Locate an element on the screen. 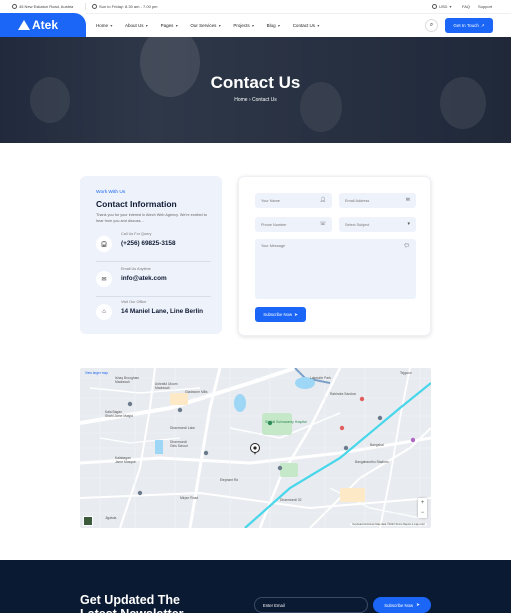 The height and width of the screenshot is (613, 511). nav-item-projects: Projects ▾ is located at coordinates (243, 25).